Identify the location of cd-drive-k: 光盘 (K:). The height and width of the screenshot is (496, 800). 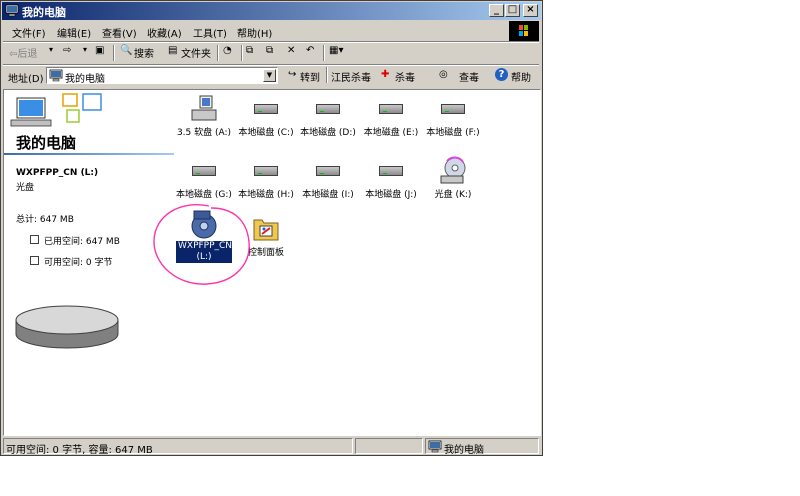
(453, 178).